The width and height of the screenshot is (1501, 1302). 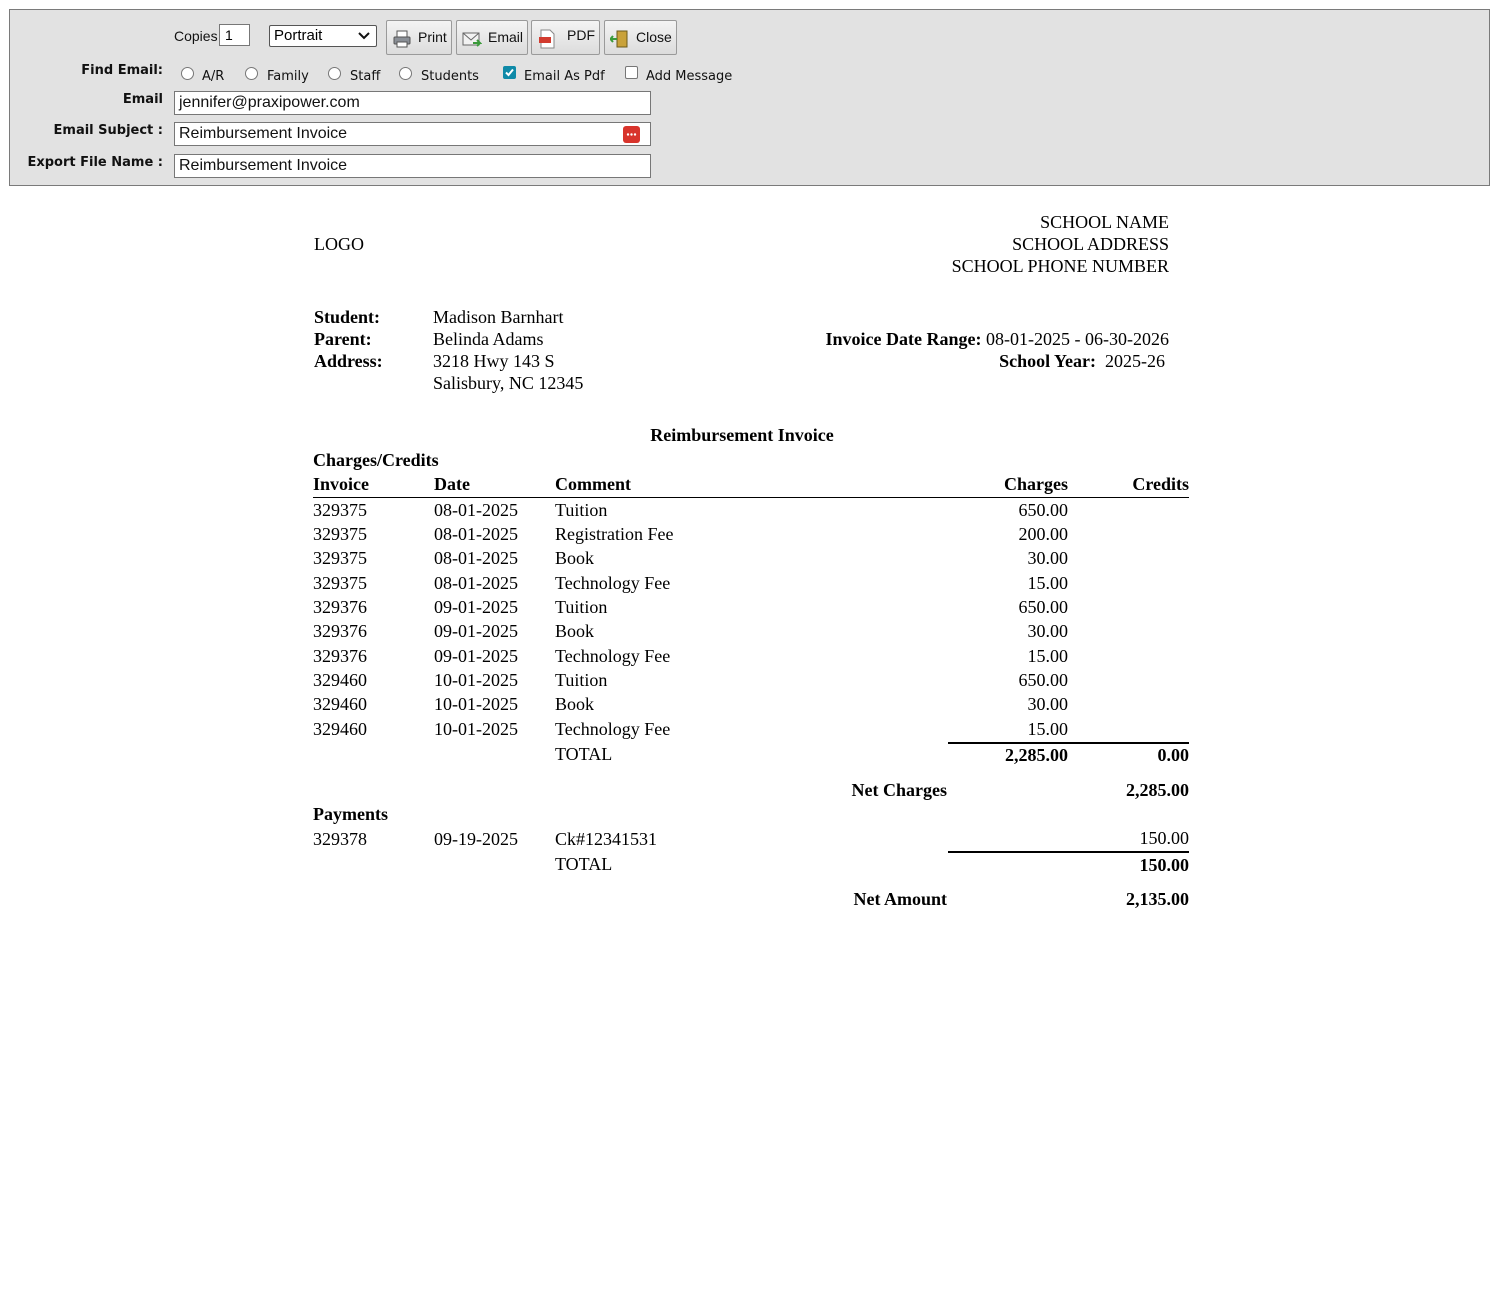 I want to click on close-button: Close, so click(x=640, y=37).